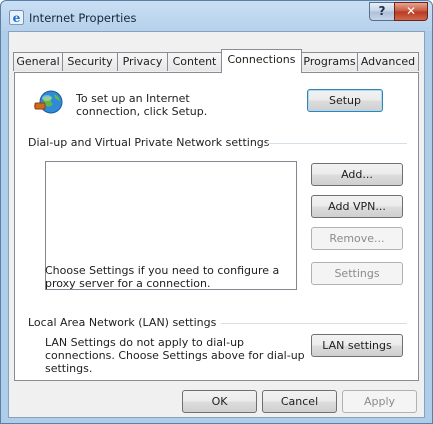 The width and height of the screenshot is (433, 424). I want to click on setup-button: Setup, so click(345, 100).